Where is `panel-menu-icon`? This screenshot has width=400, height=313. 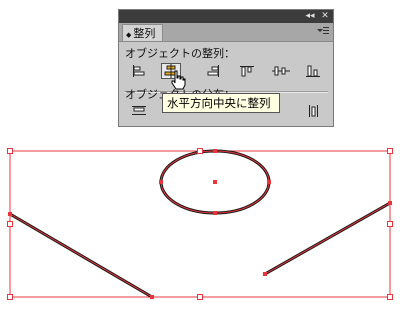
panel-menu-icon is located at coordinates (323, 30).